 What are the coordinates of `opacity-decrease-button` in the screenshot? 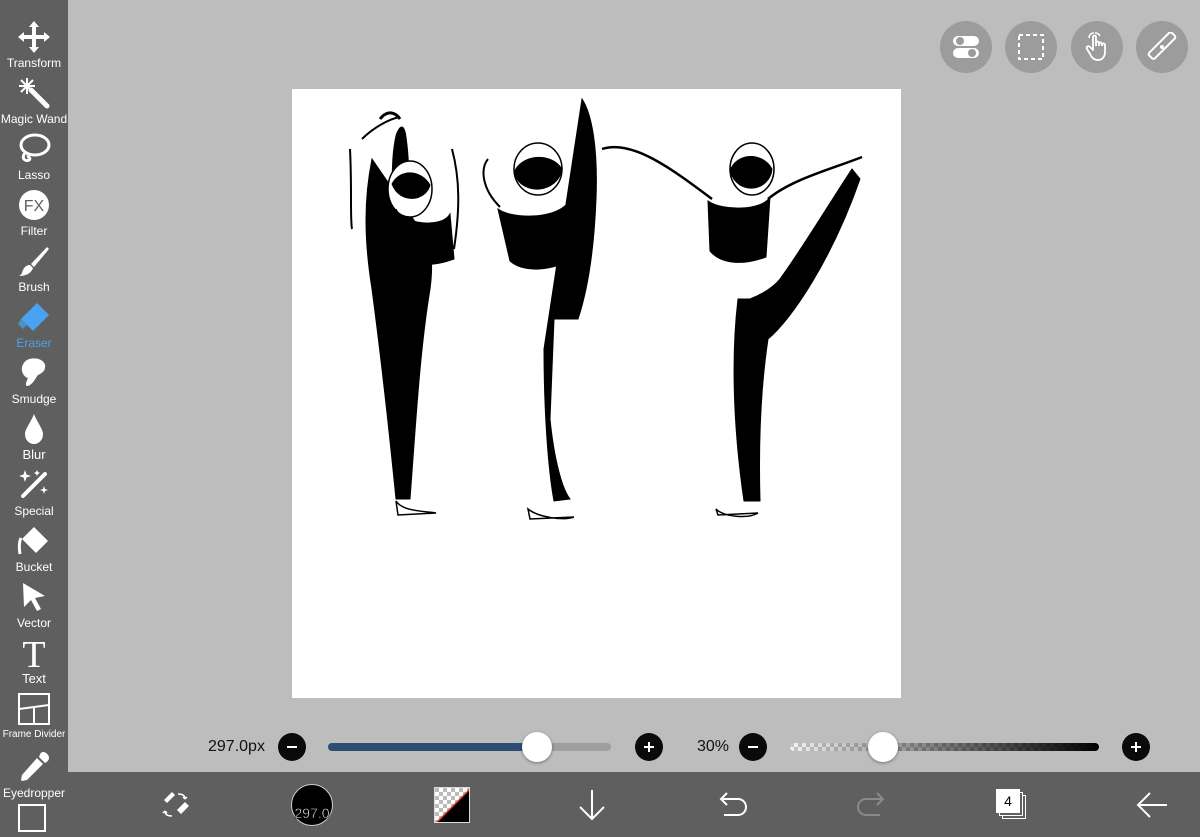 It's located at (753, 747).